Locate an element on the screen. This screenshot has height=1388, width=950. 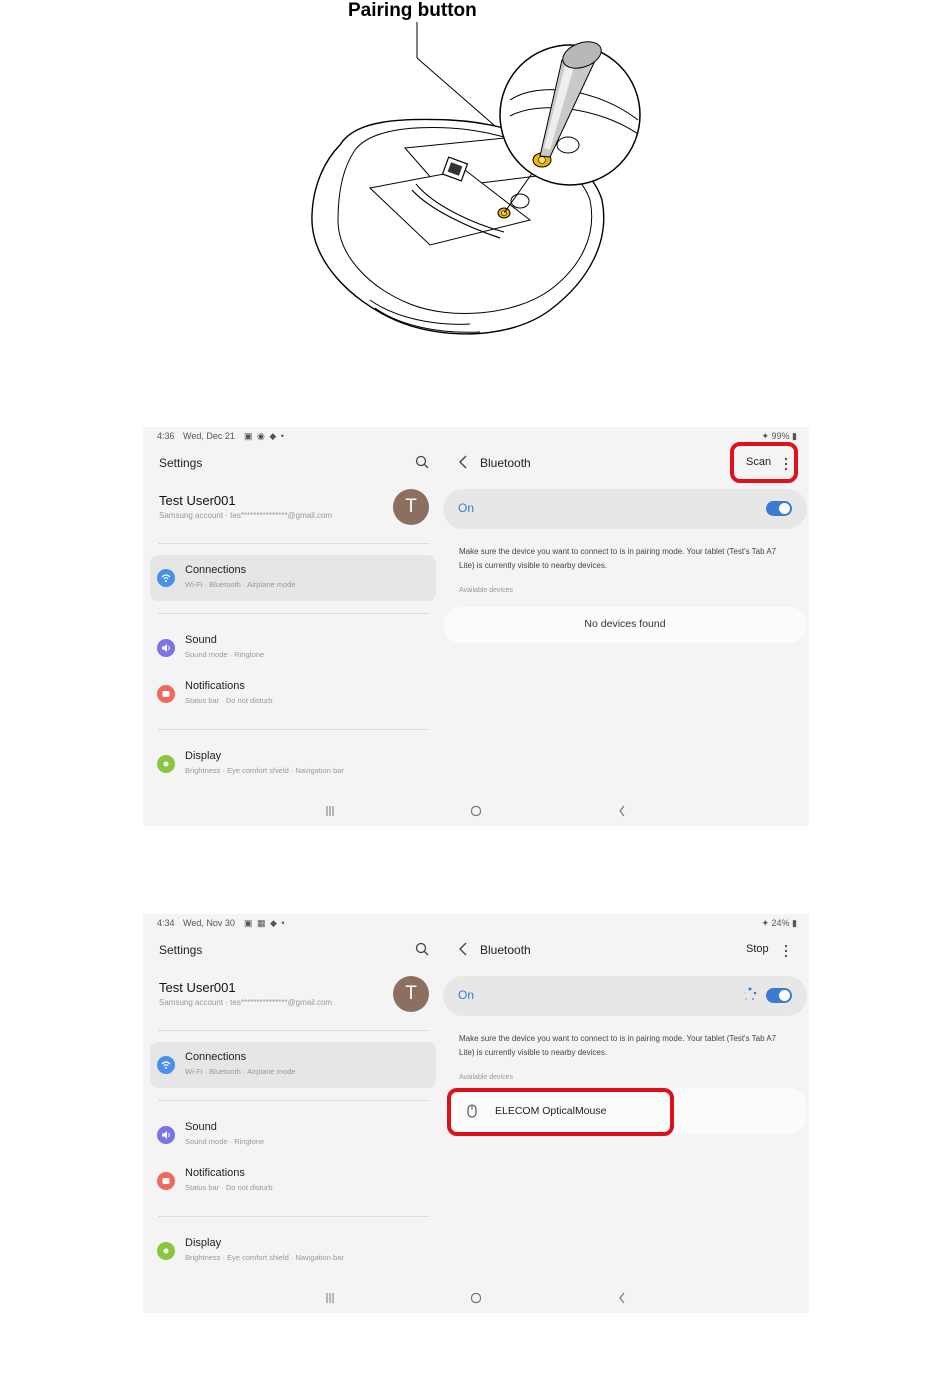
illustration-caption: Pairing button is located at coordinates (412, 10).